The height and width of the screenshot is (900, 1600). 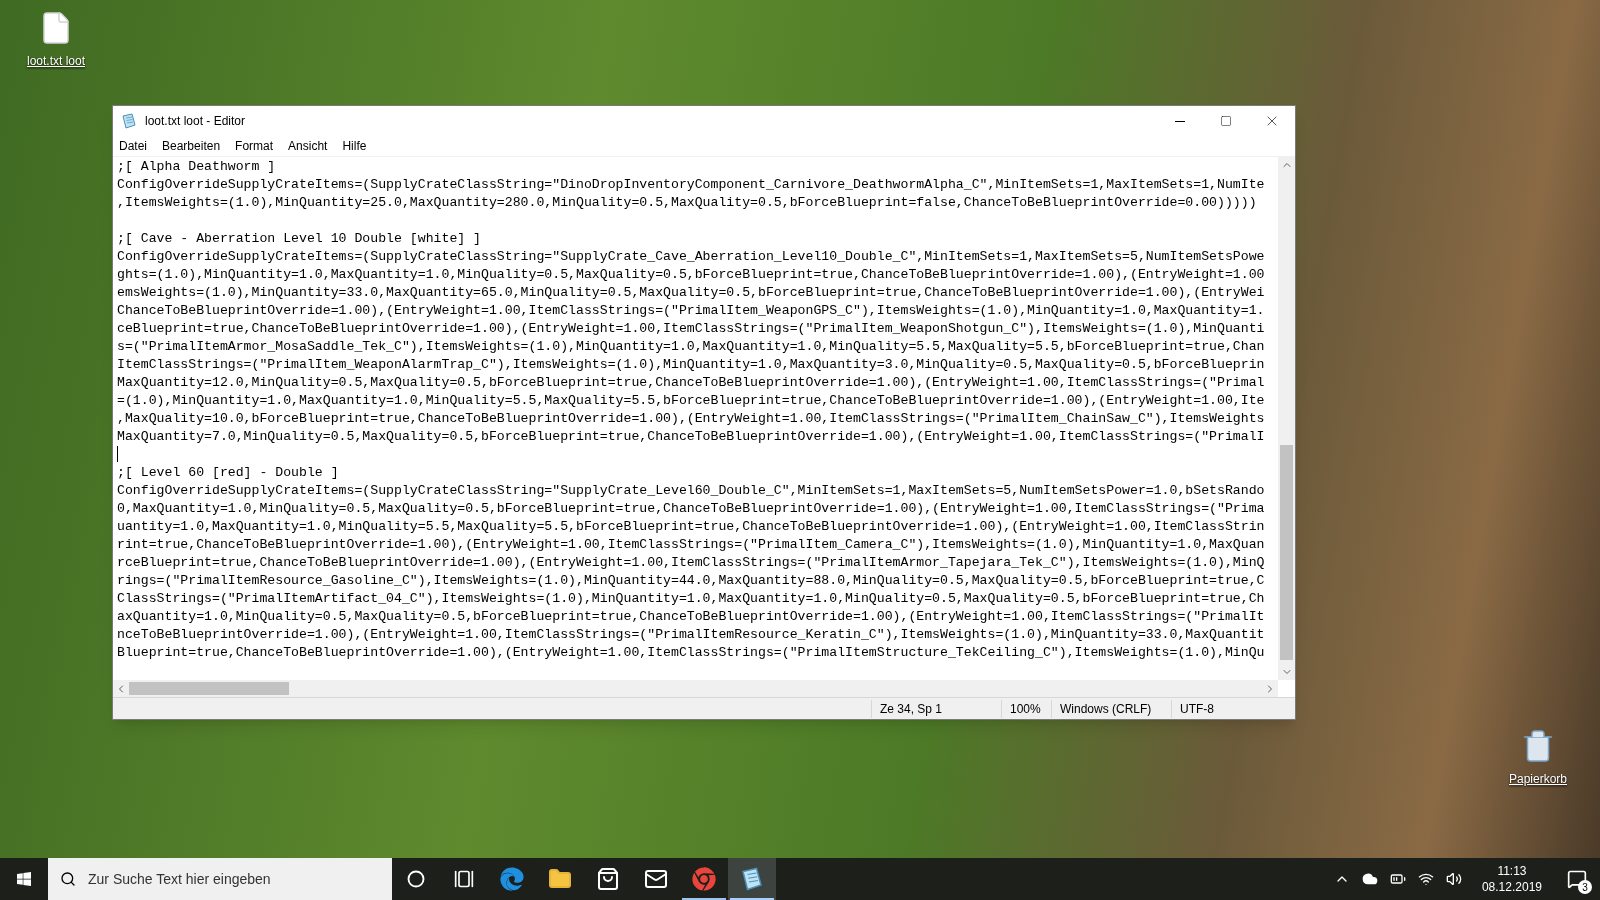 I want to click on text-line: s=("PrimalItemArmor_MosaSaddle_Tek_C"),ItemsWeights=(1.0),MinQuantity=1.0,MaxQuantity=1.0,MinQuality=5.5,MaxQuality=5.5,bForceBlueprint=true,Chan, so click(x=691, y=347).